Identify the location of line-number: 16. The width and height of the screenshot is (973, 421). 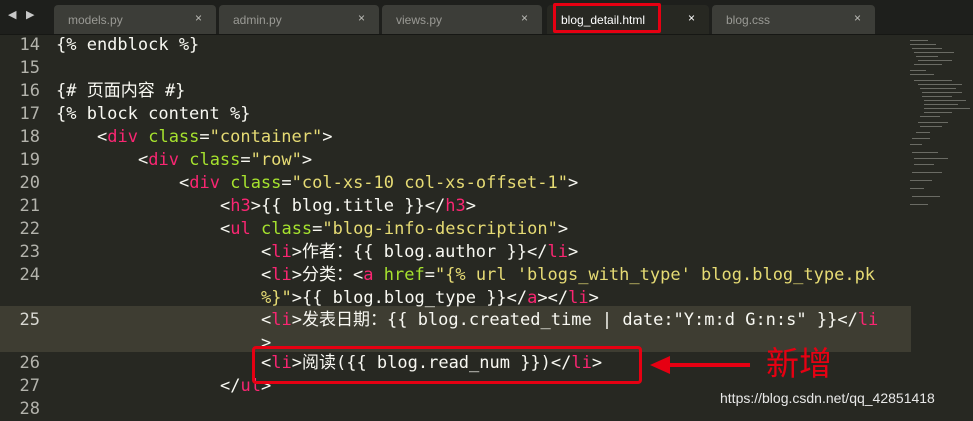
(29, 91).